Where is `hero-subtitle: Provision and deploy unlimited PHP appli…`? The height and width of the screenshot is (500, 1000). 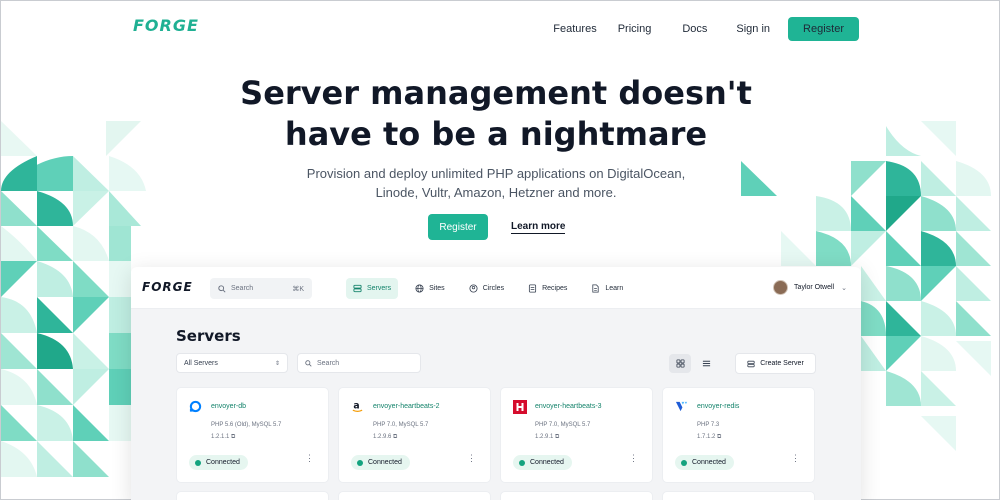
hero-subtitle: Provision and deploy unlimited PHP appli… is located at coordinates (496, 183).